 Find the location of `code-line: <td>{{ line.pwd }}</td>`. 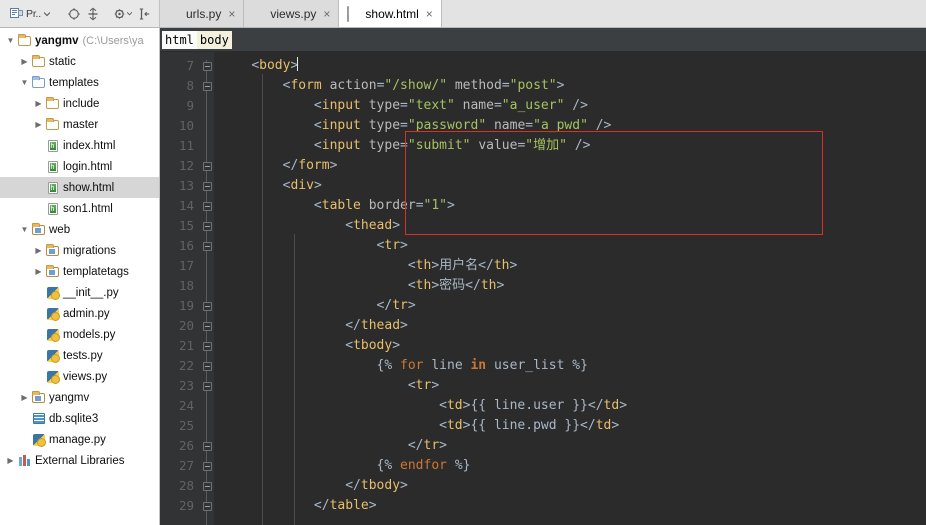

code-line: <td>{{ line.pwd }}</td> is located at coordinates (570, 426).